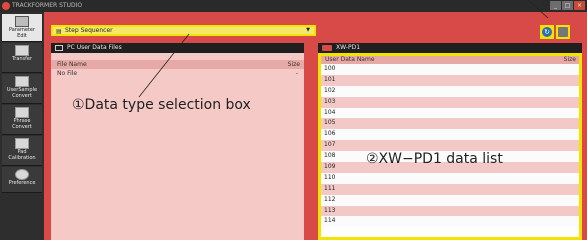  I want to click on list-item: 104, so click(450, 113).